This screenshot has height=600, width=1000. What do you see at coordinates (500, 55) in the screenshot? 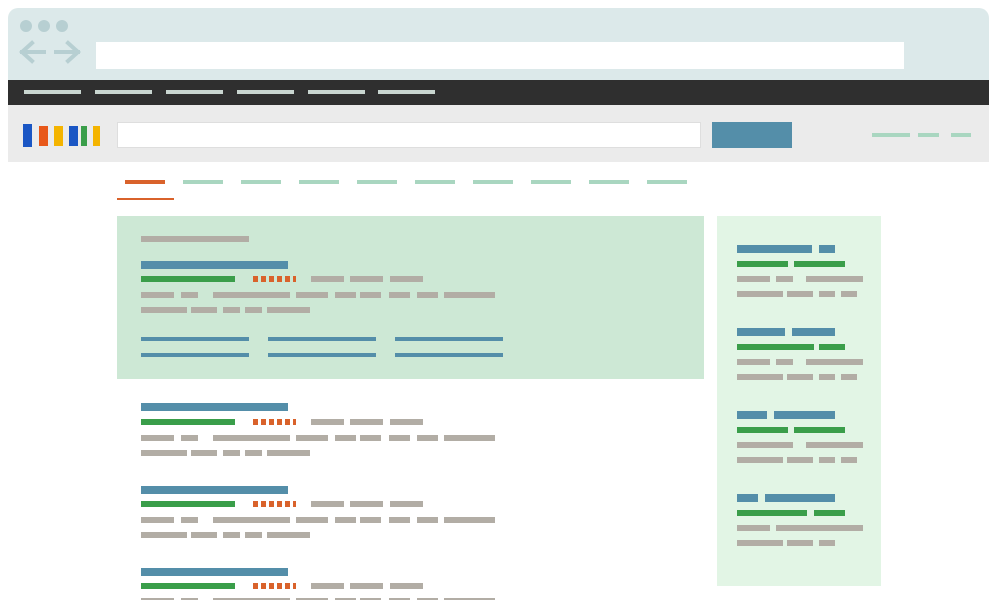
I see `address-bar` at bounding box center [500, 55].